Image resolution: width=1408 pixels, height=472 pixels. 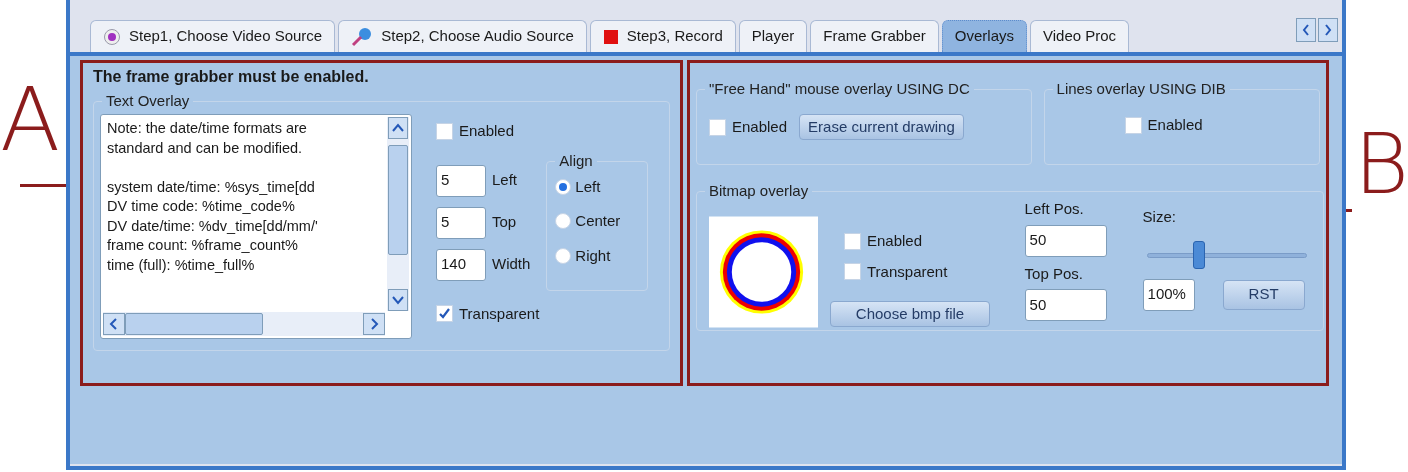 I want to click on horizontal-scrollbar, so click(x=244, y=324).